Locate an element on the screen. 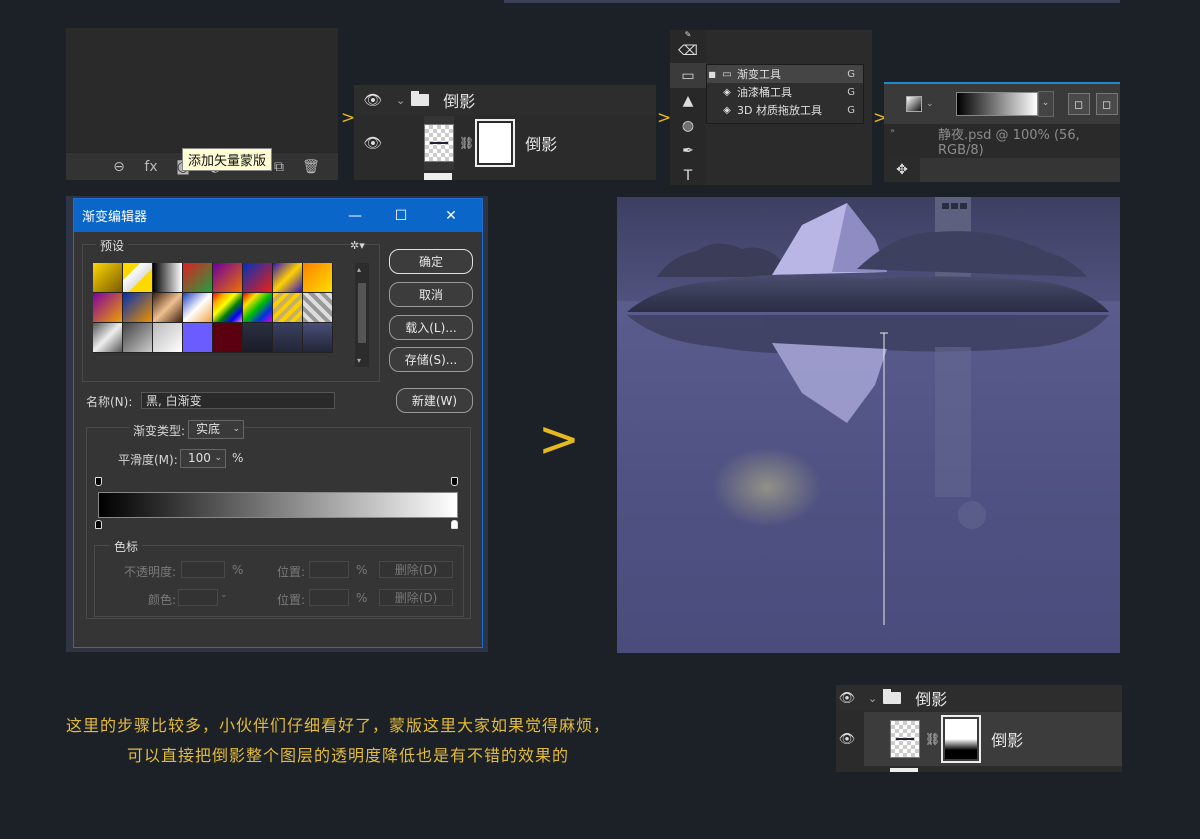 The height and width of the screenshot is (839, 1200). pen-tool-icon: ✒ is located at coordinates (688, 150).